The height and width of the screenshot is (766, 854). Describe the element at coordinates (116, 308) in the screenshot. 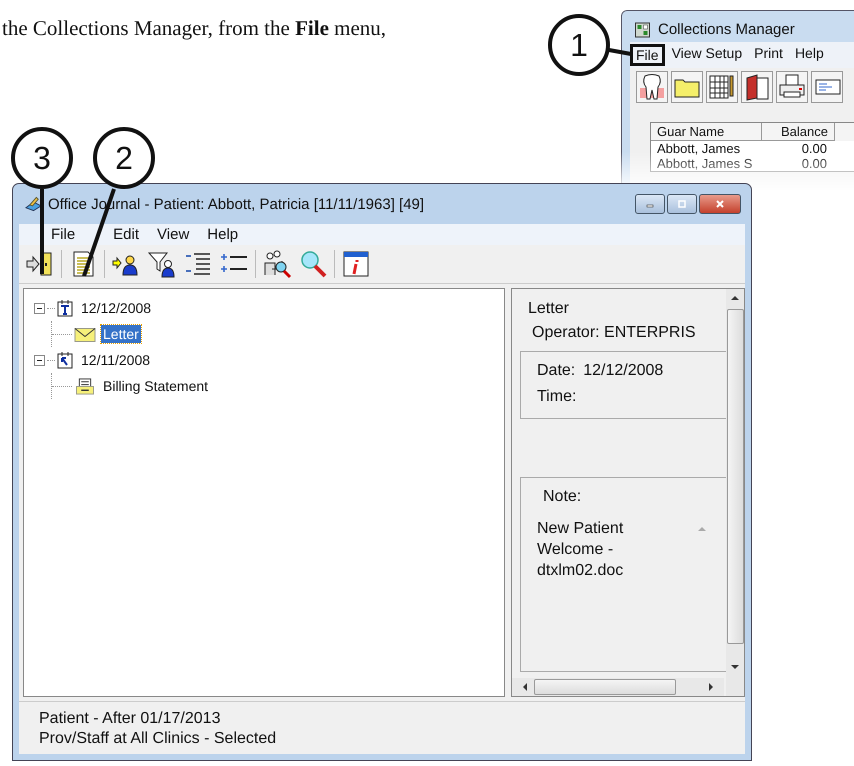

I see `tree-item: 12/12/2008` at that location.